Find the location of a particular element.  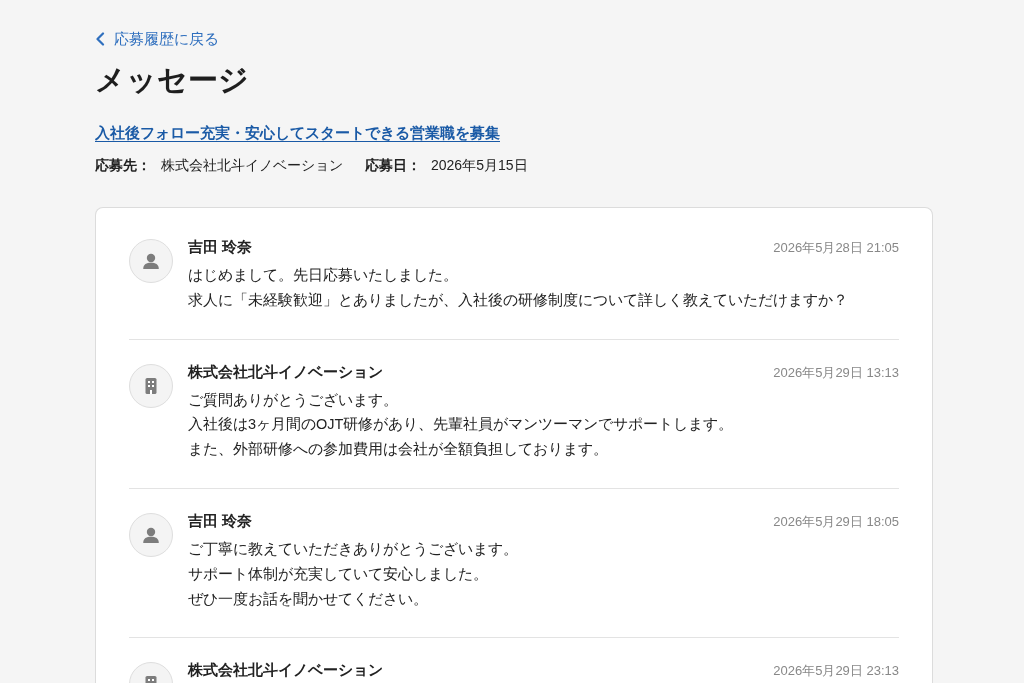

message-timestamp: 2026年5月29日 13:13 is located at coordinates (836, 372).